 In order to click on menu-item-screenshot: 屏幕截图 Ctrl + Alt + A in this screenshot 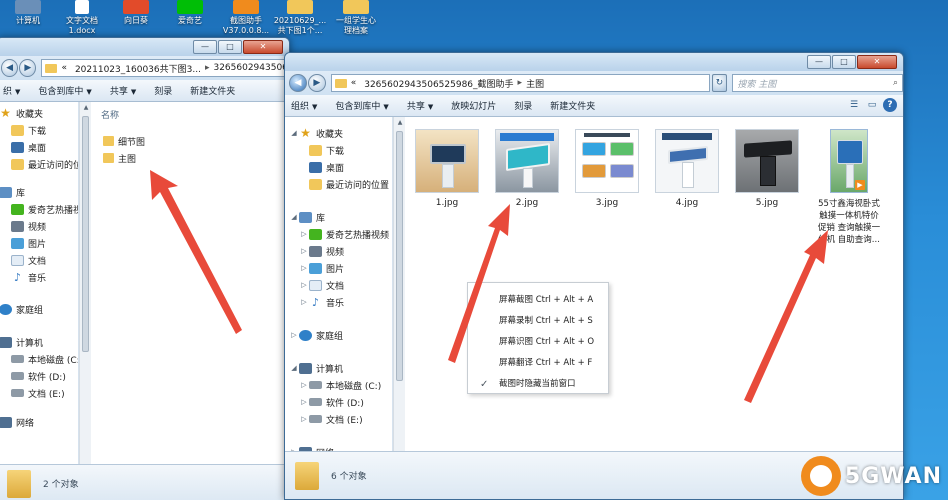, I will do `click(538, 300)`.